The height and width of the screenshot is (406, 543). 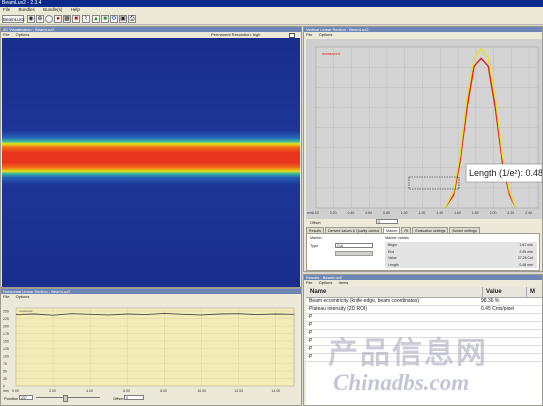 What do you see at coordinates (387, 221) in the screenshot?
I see `profile-offset-field: 0` at bounding box center [387, 221].